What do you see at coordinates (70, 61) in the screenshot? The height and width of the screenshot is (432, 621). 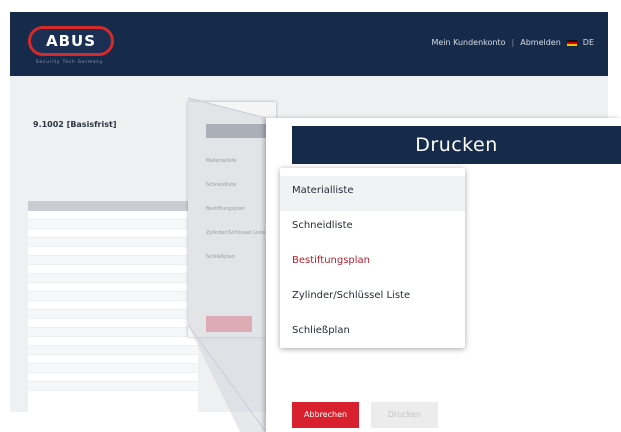 I see `logo-tagline: Security Tech Germany` at bounding box center [70, 61].